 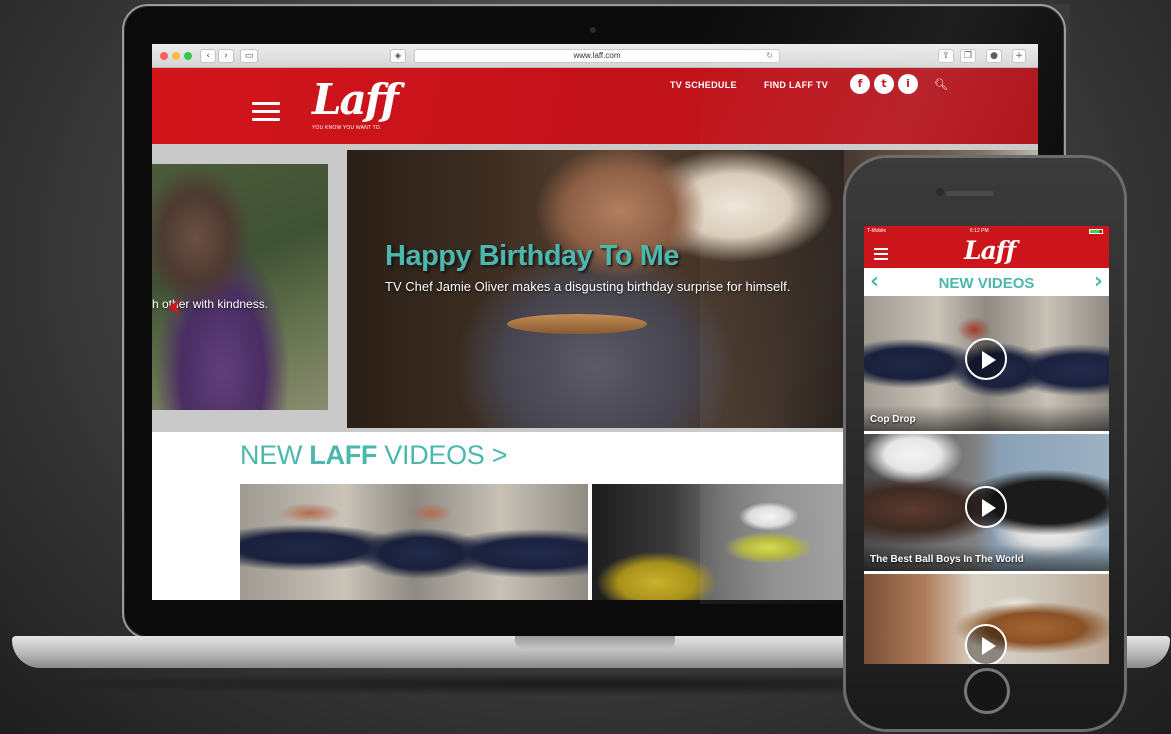 What do you see at coordinates (860, 84) in the screenshot?
I see `facebook-icon: f` at bounding box center [860, 84].